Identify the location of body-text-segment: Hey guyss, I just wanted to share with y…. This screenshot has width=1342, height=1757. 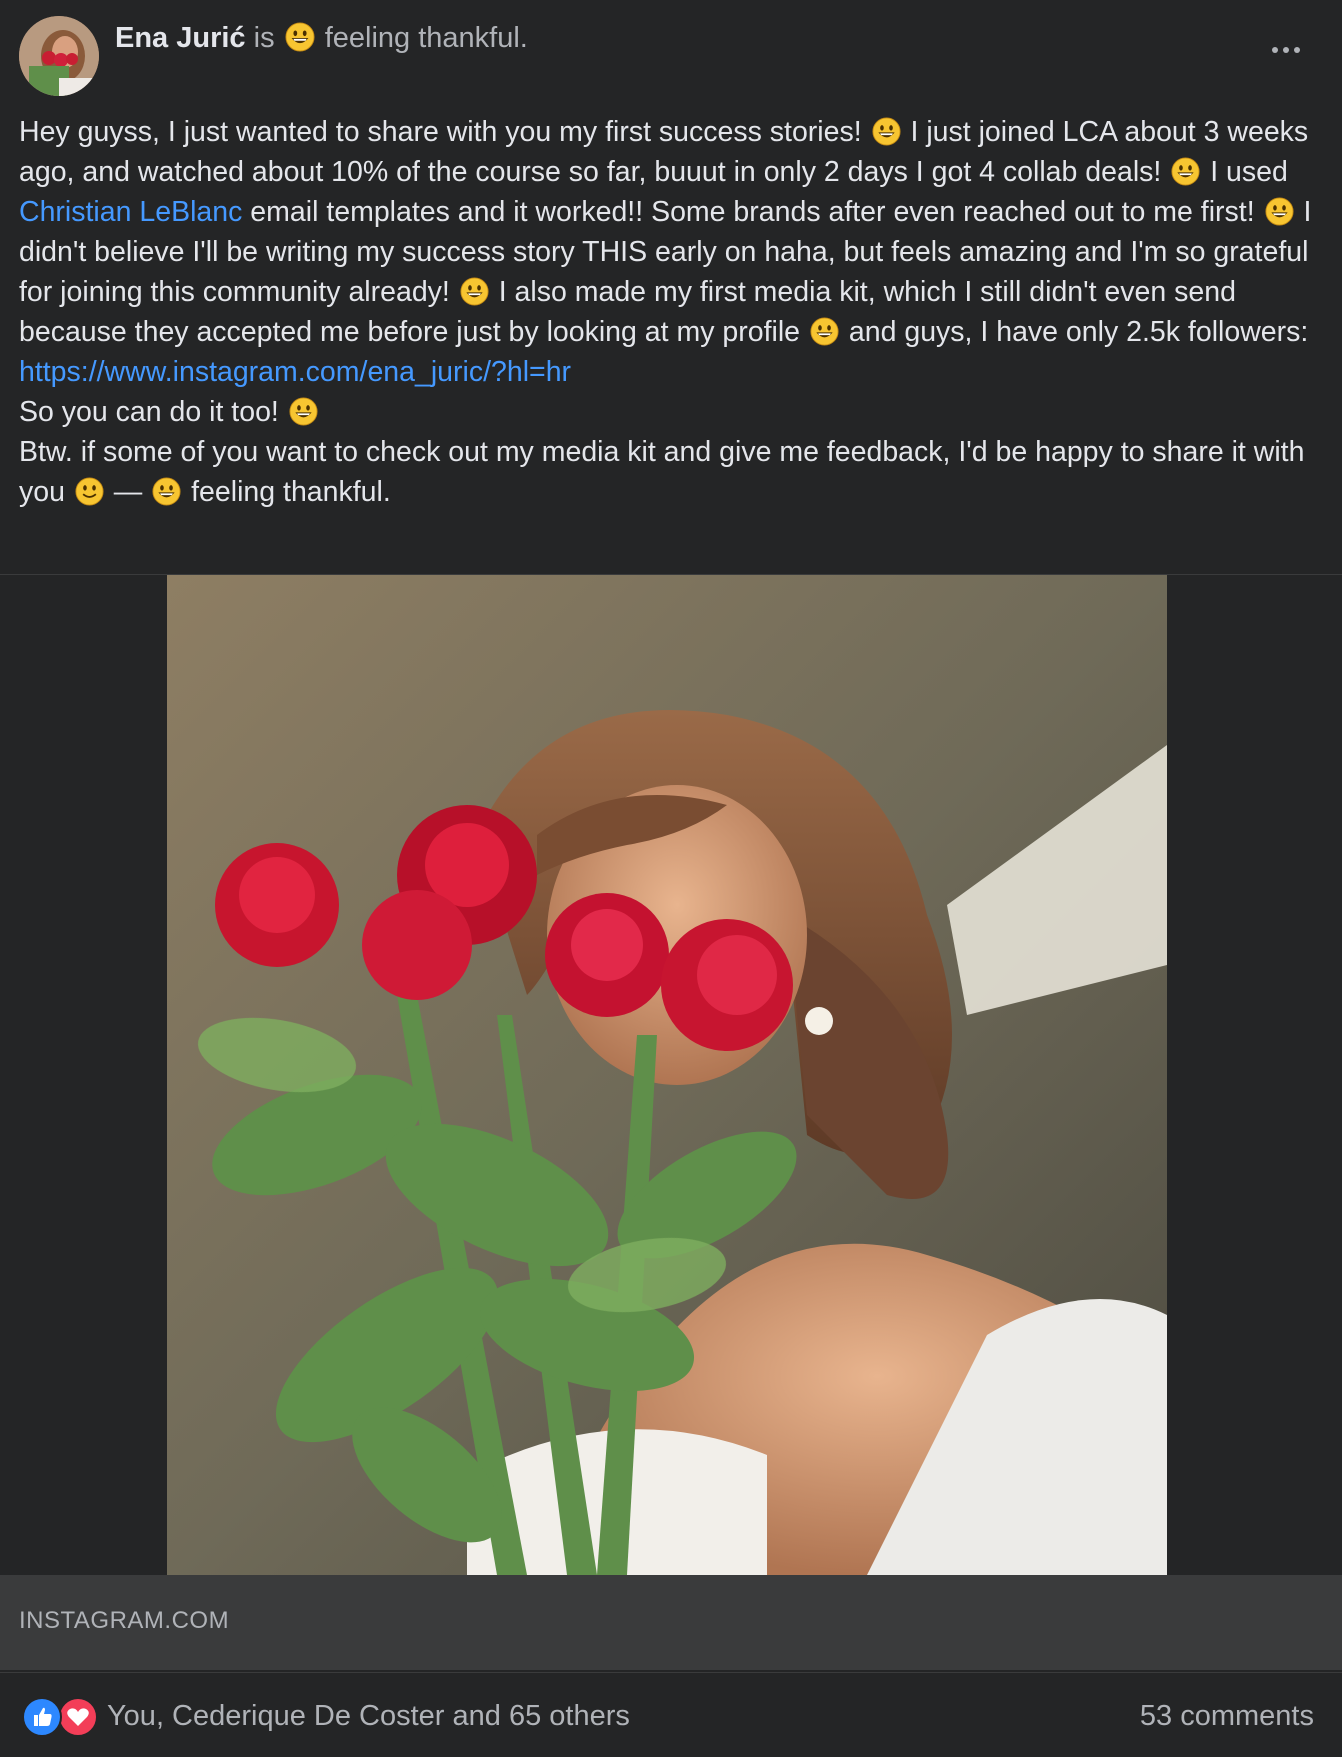
(440, 132).